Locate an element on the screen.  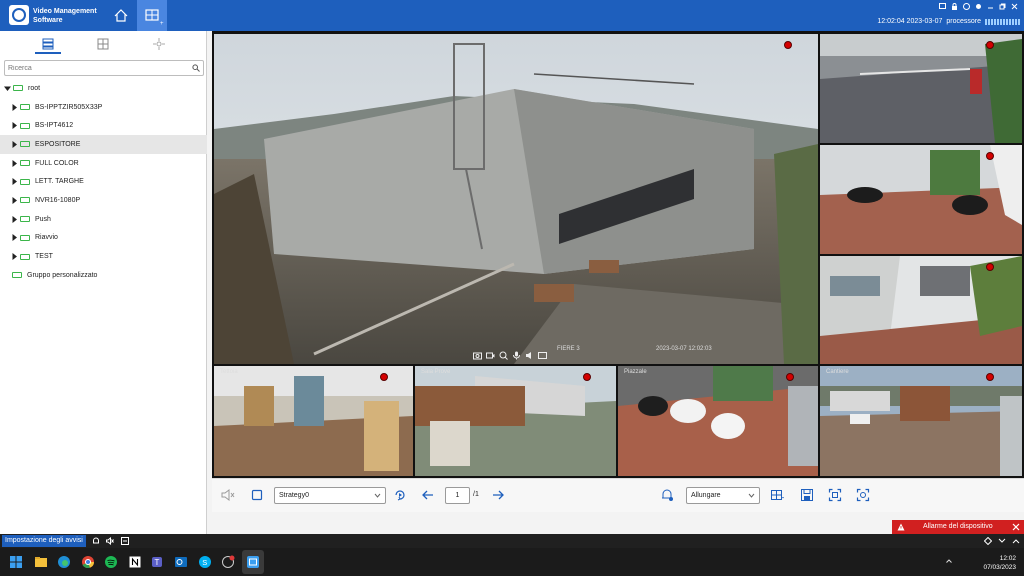
stream-icon is located at coordinates (542, 355).